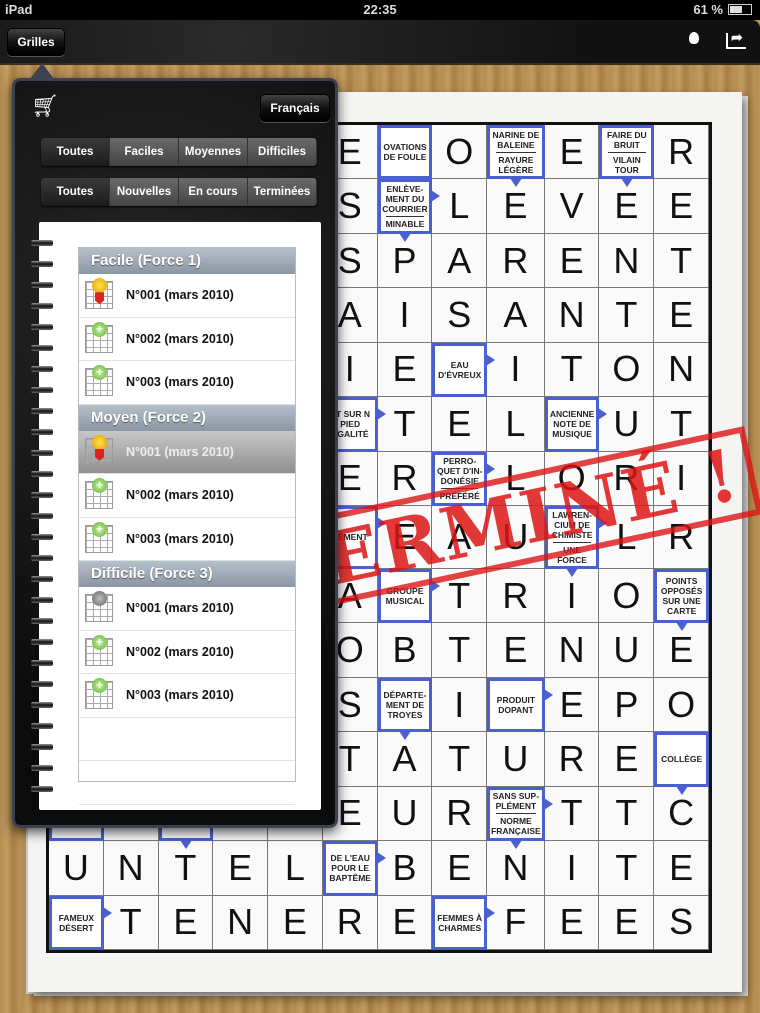 Image resolution: width=760 pixels, height=1013 pixels. I want to click on filter-medium: Moyennes, so click(213, 152).